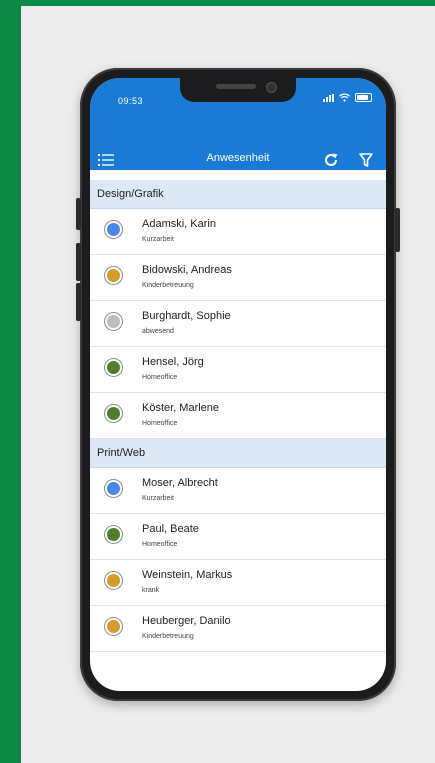  What do you see at coordinates (397, 230) in the screenshot?
I see `power-button` at bounding box center [397, 230].